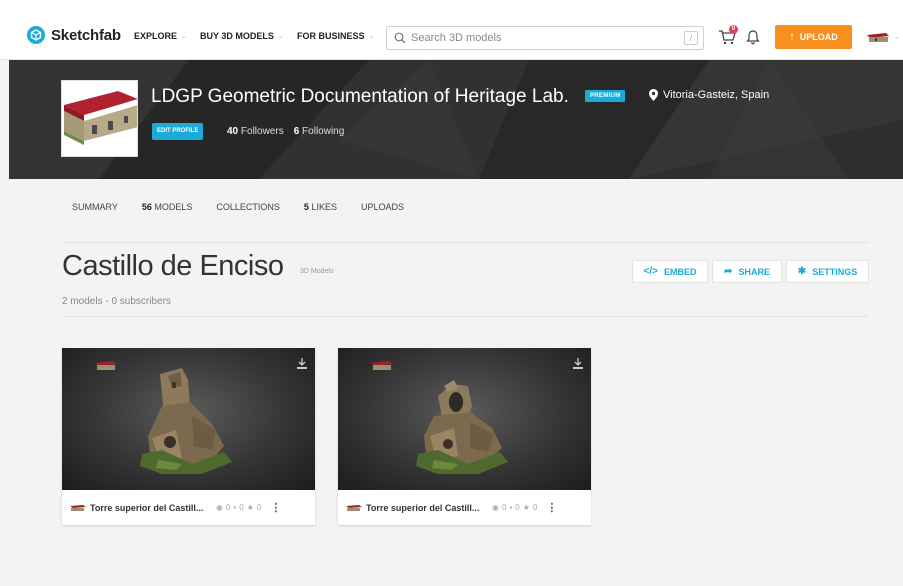  I want to click on search-shortcut-hint: /, so click(691, 38).